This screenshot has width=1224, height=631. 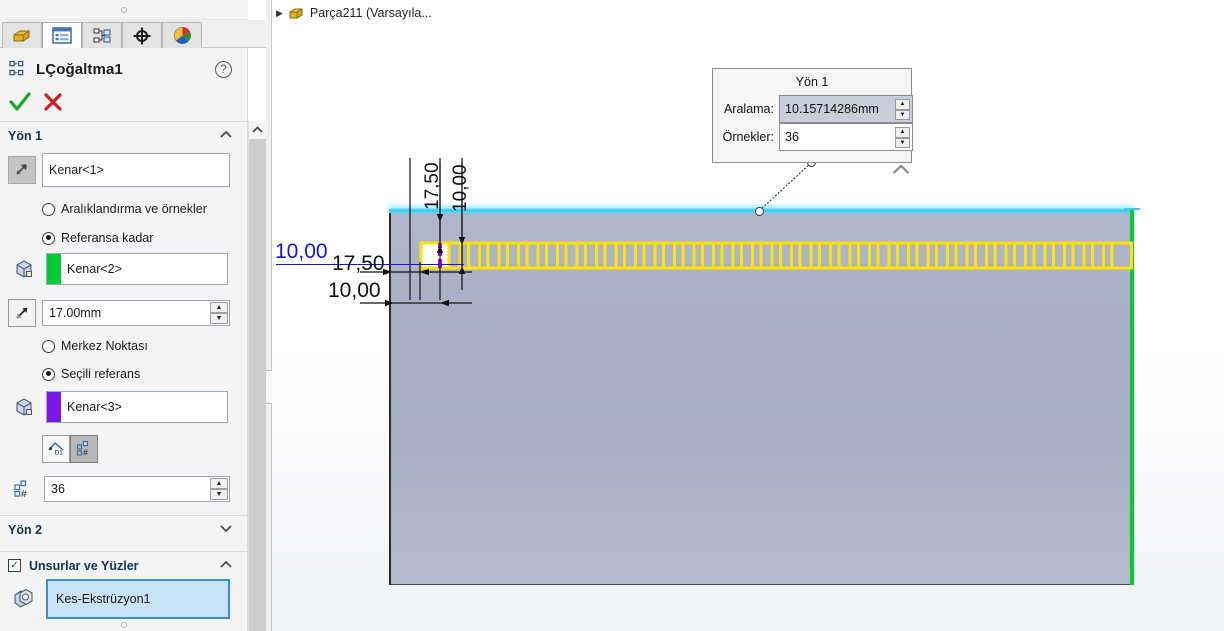 I want to click on scrollbar-up-button, so click(x=257, y=130).